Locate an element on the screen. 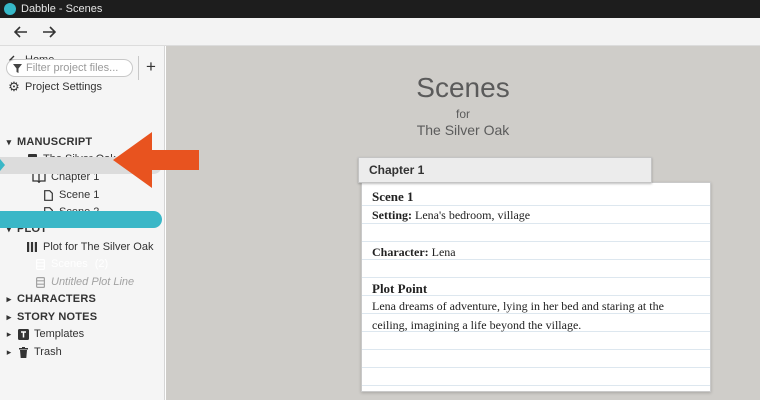 The width and height of the screenshot is (760, 400). manuscript-label: MANUSCRIPT is located at coordinates (55, 142).